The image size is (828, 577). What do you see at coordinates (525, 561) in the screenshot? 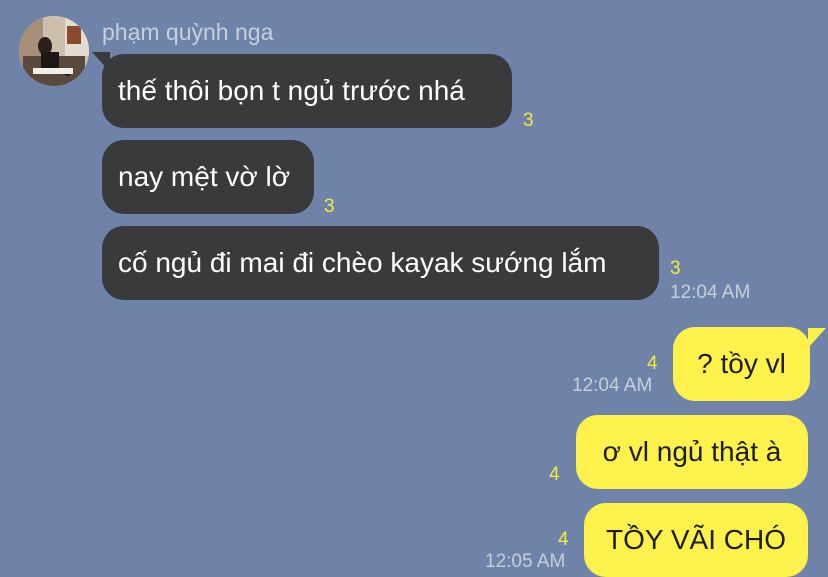
I see `message-timestamp: 12:05 AM` at bounding box center [525, 561].